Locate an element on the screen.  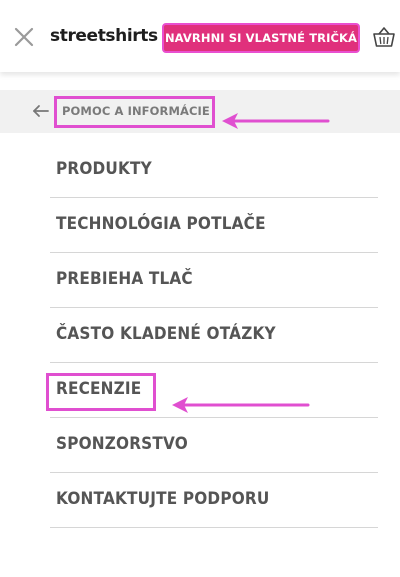
close-menu-button is located at coordinates (24, 37).